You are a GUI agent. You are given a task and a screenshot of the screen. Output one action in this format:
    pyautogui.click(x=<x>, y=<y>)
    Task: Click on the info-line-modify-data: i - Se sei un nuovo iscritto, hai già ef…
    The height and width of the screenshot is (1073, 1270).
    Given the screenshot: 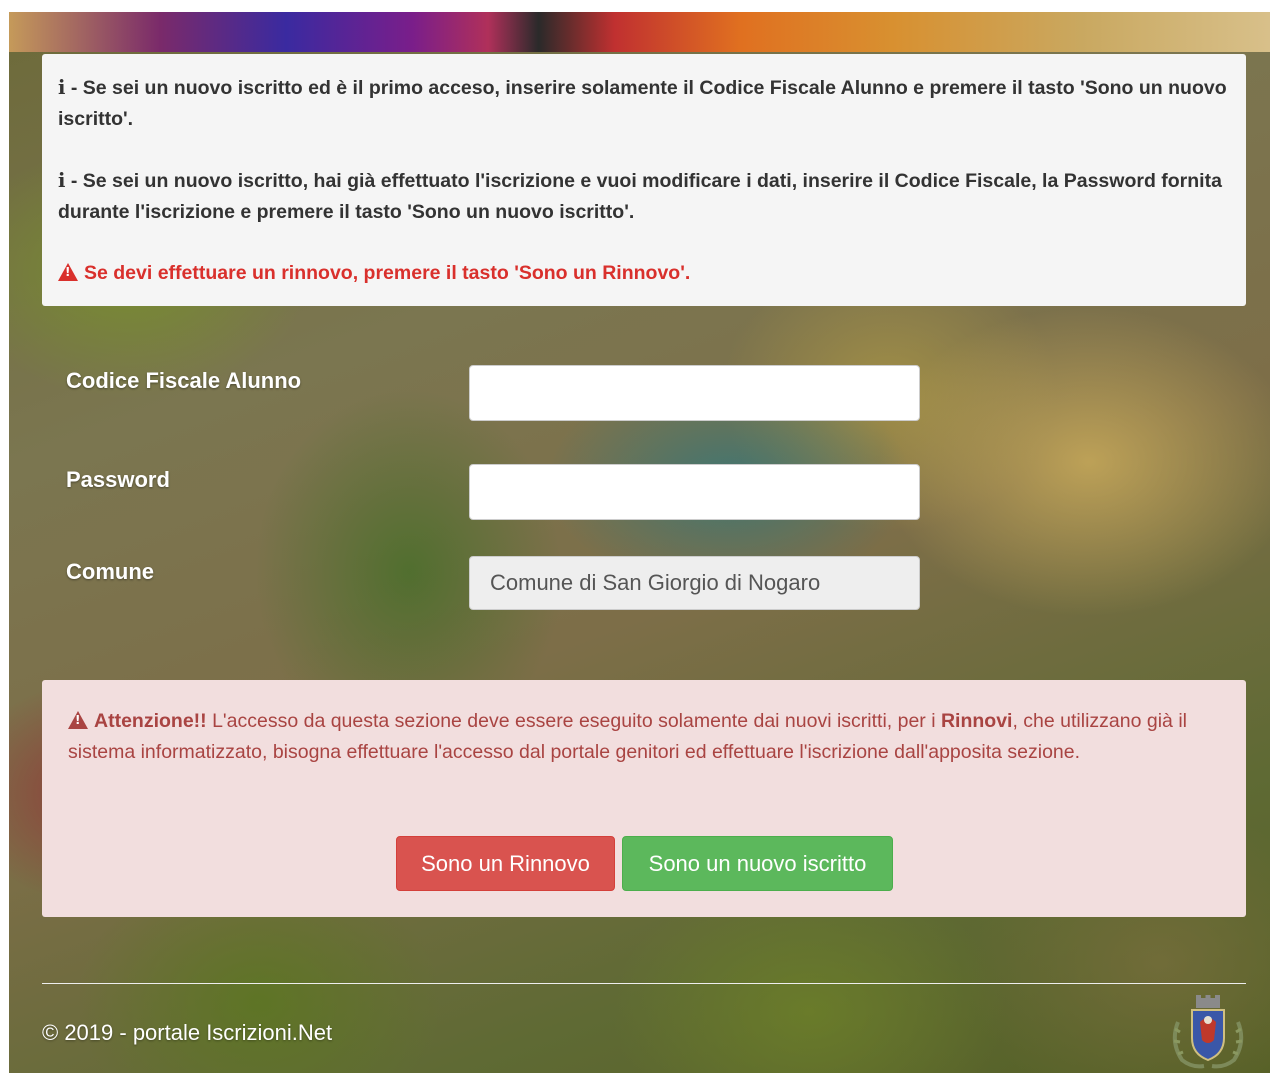 What is the action you would take?
    pyautogui.click(x=644, y=196)
    